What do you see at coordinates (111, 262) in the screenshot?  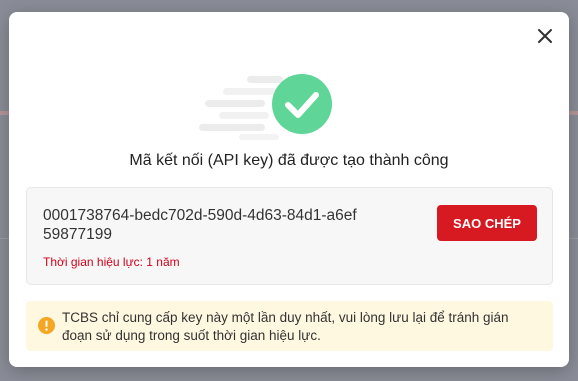 I see `validity-text: Thời gian hiệu lực: 1 năm` at bounding box center [111, 262].